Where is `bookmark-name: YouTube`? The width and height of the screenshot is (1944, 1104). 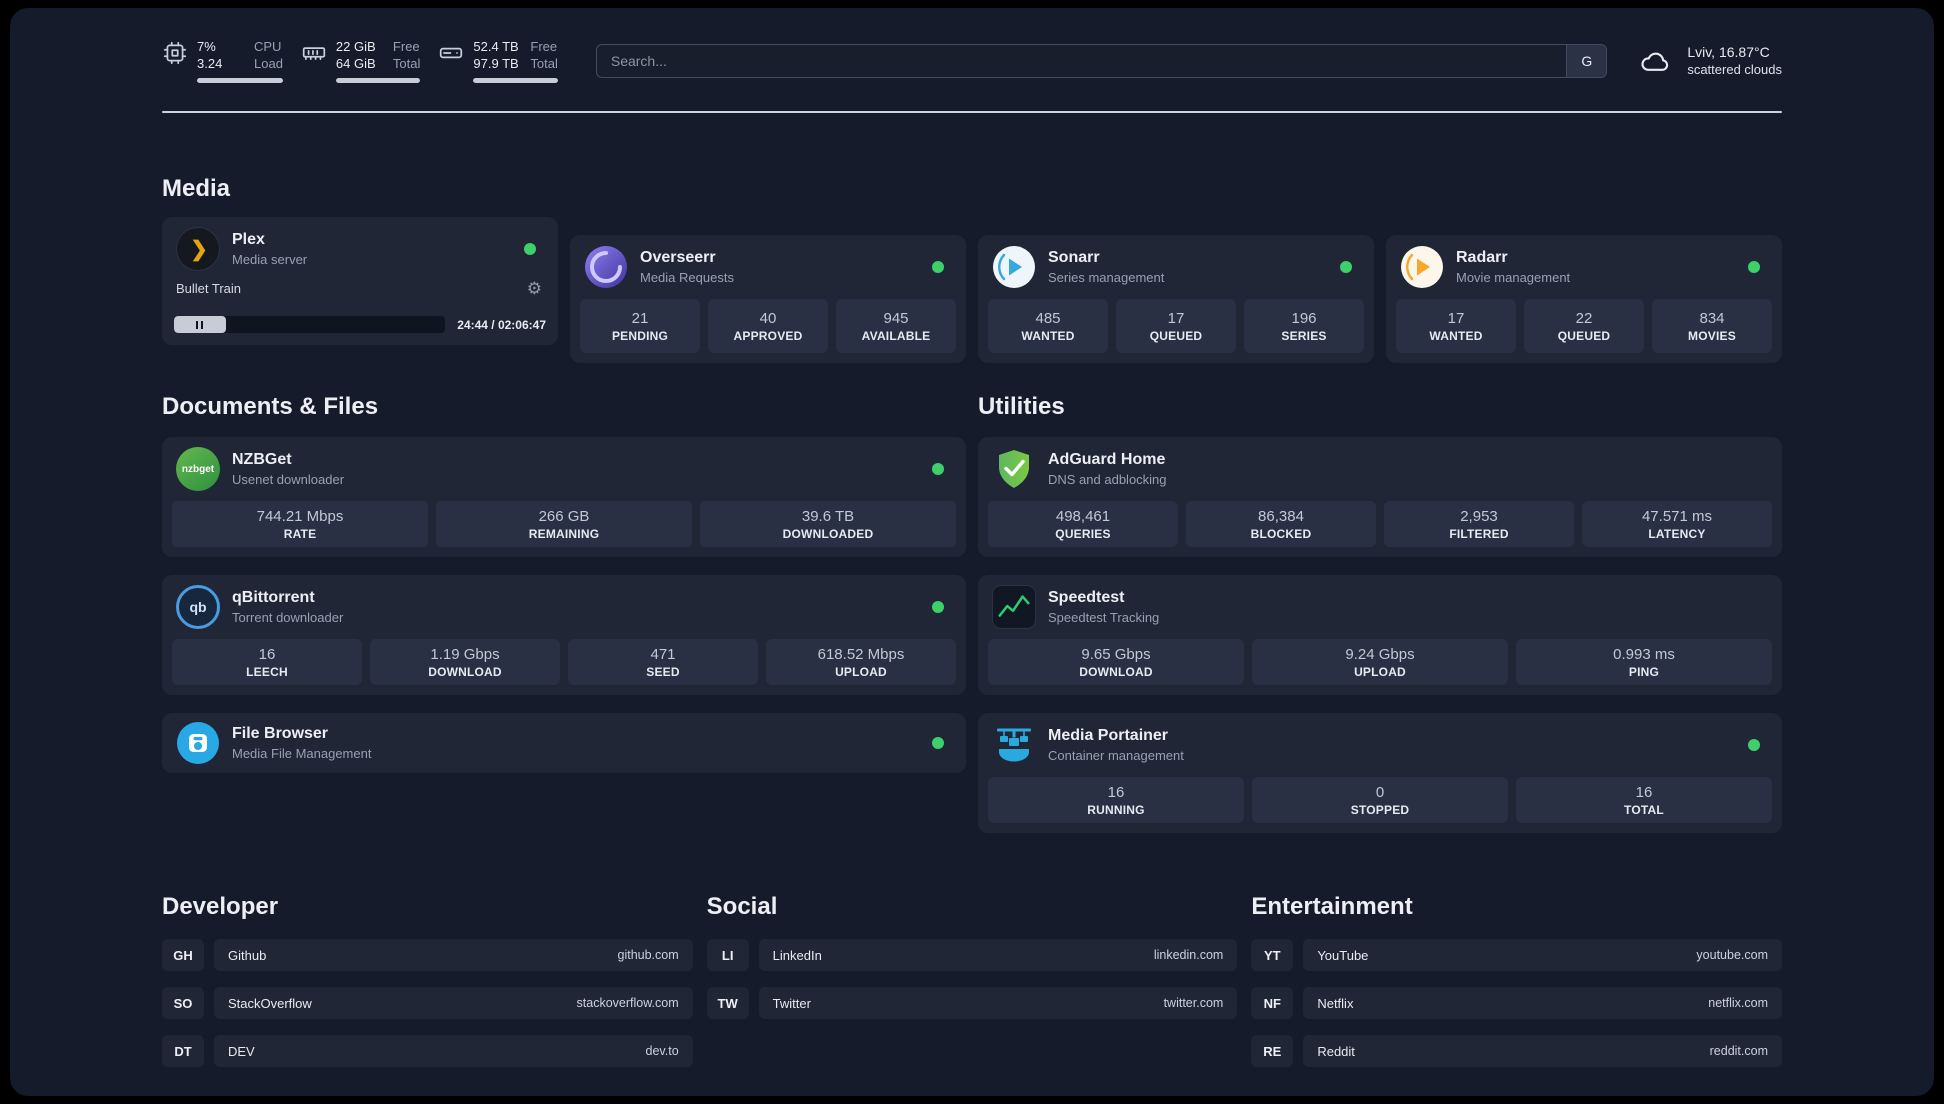 bookmark-name: YouTube is located at coordinates (1343, 955).